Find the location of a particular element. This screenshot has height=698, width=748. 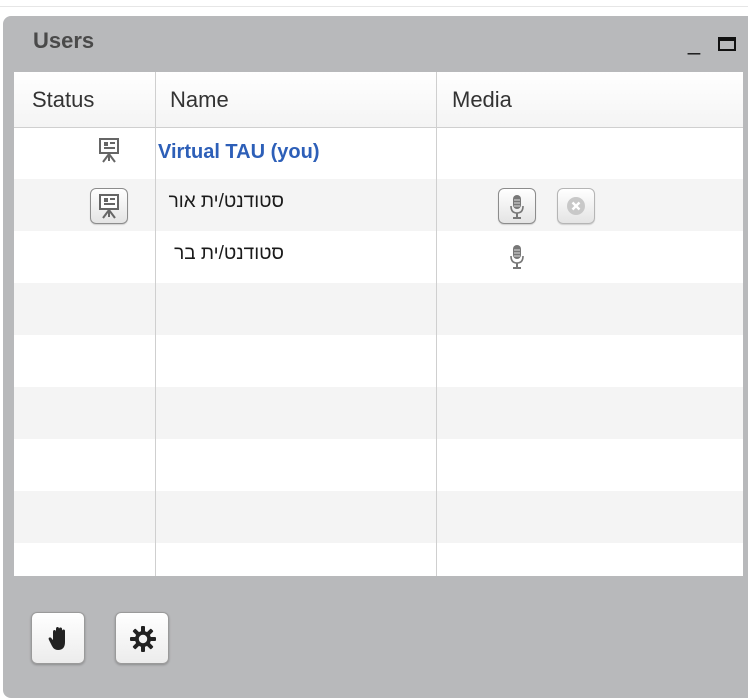

raise-hand-button is located at coordinates (58, 638).